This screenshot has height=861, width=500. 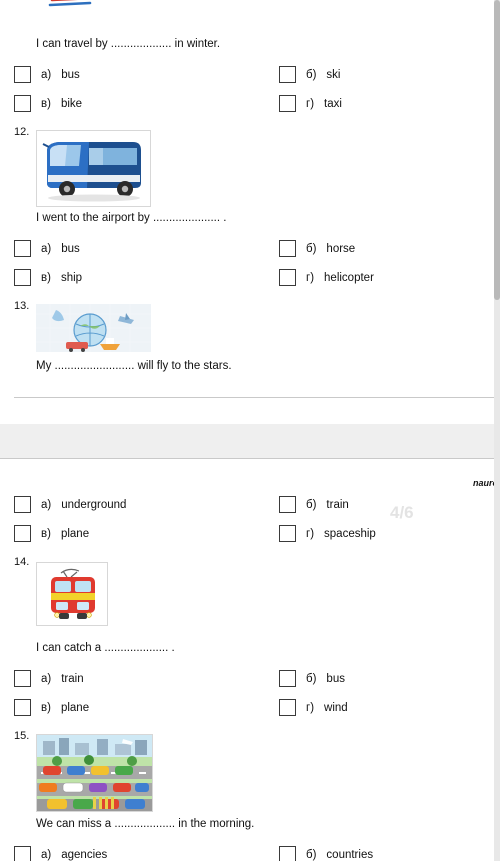 I want to click on question-prompt: I can catch a .................... ., so click(x=105, y=648).